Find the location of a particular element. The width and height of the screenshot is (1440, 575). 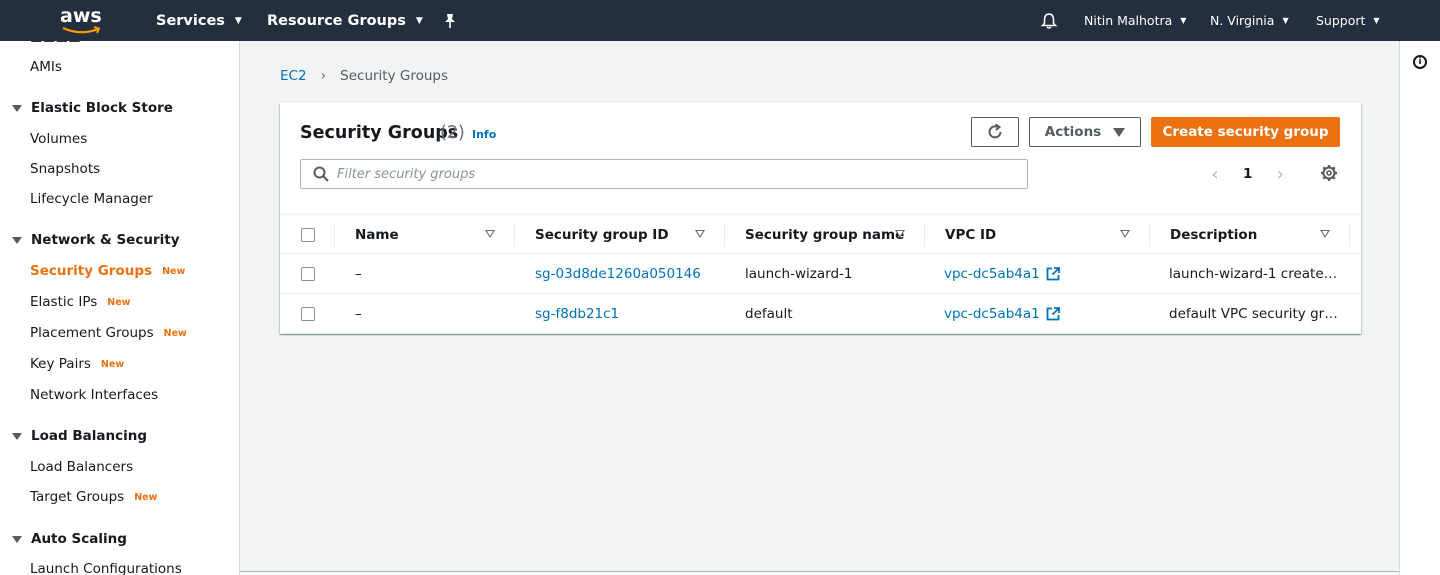

column-header-security-group-name: Security group name is located at coordinates (824, 234).